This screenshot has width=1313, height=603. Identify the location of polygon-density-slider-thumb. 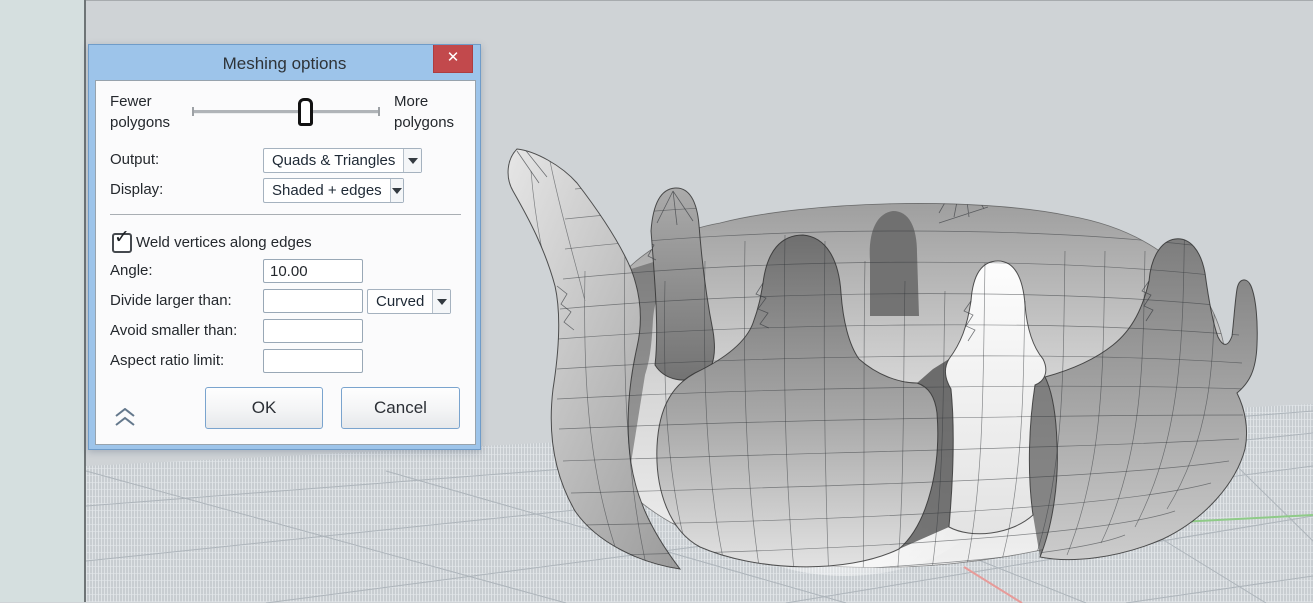
(305, 112).